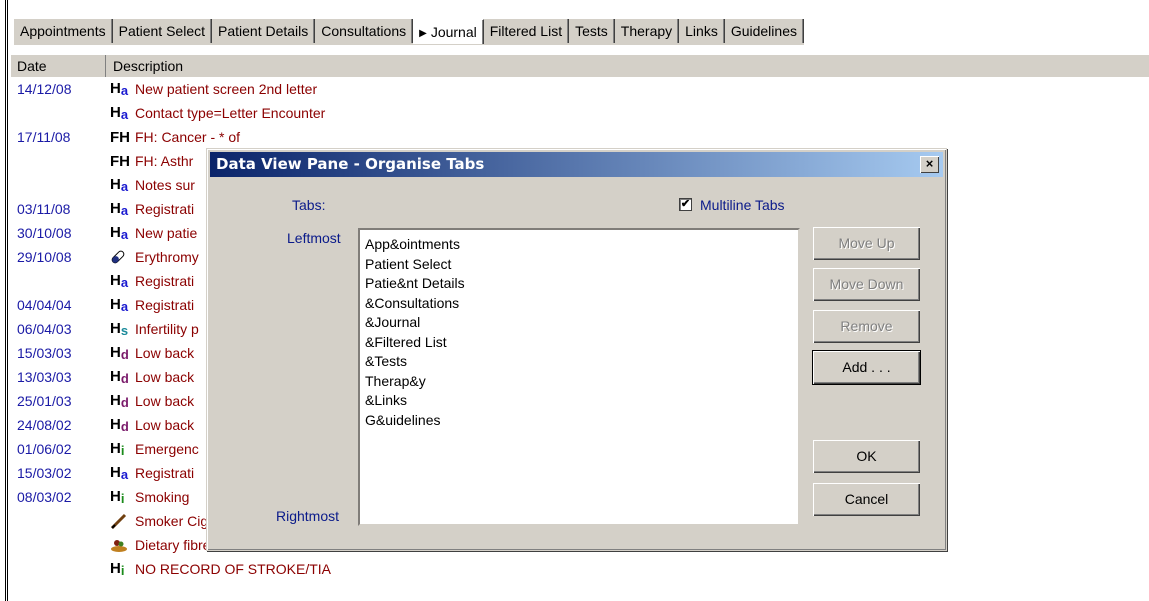 This screenshot has height=601, width=1149. Describe the element at coordinates (264, 31) in the screenshot. I see `tab-patient-details: Patient Details` at that location.